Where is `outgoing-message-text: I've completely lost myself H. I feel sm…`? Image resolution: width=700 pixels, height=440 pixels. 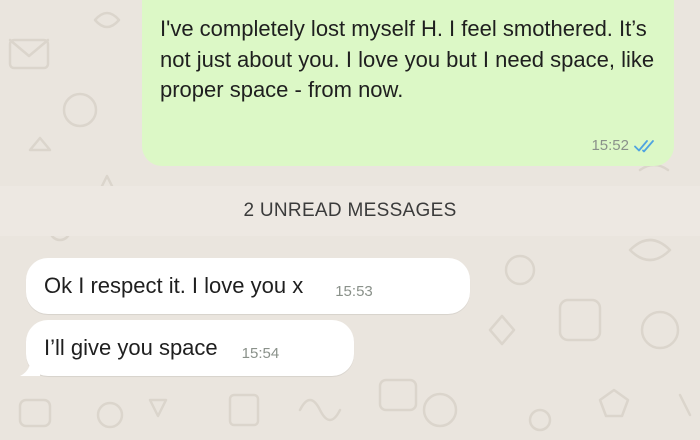 outgoing-message-text: I've completely lost myself H. I feel sm… is located at coordinates (407, 59).